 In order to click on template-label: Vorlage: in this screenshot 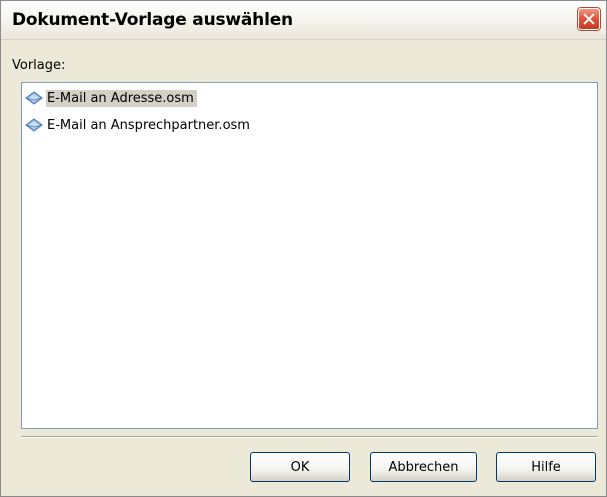, I will do `click(39, 65)`.